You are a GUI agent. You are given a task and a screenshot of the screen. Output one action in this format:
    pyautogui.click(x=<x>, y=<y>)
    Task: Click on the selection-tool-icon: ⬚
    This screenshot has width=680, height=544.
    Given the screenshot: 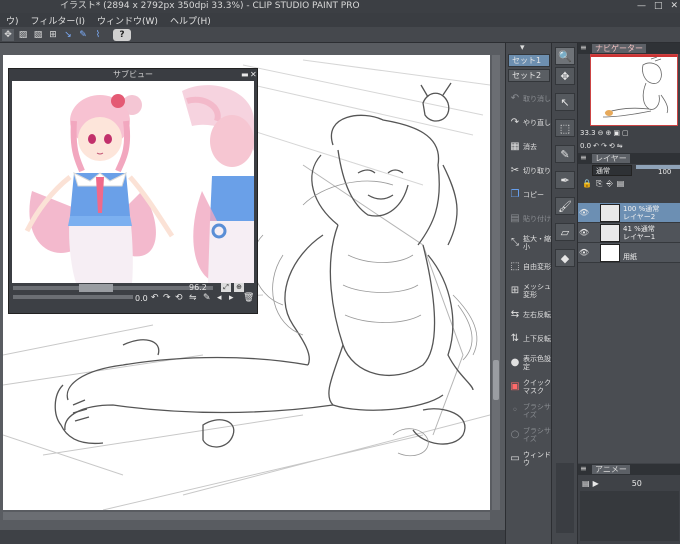 What is the action you would take?
    pyautogui.click(x=565, y=128)
    